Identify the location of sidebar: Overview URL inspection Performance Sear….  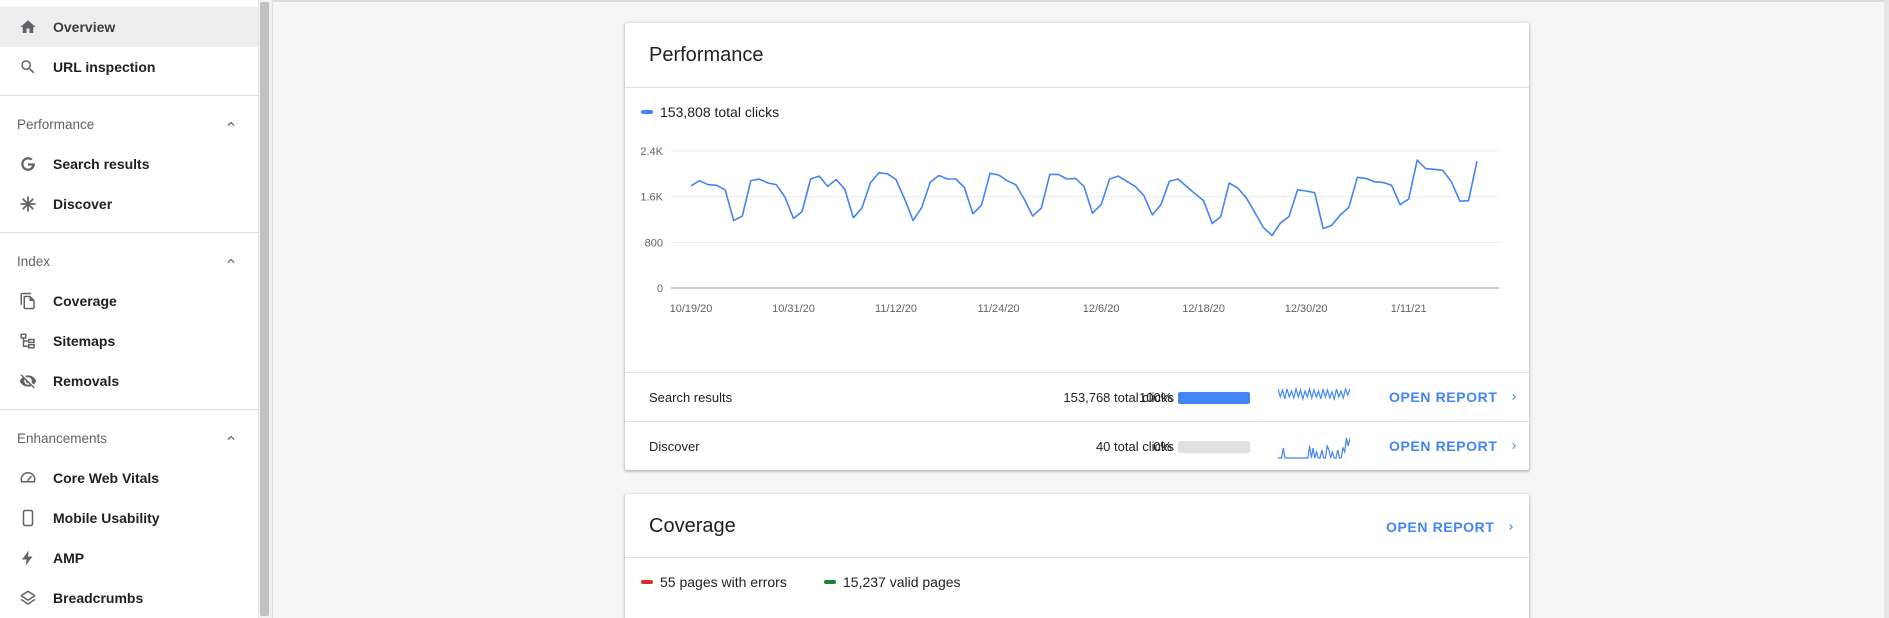
(129, 309).